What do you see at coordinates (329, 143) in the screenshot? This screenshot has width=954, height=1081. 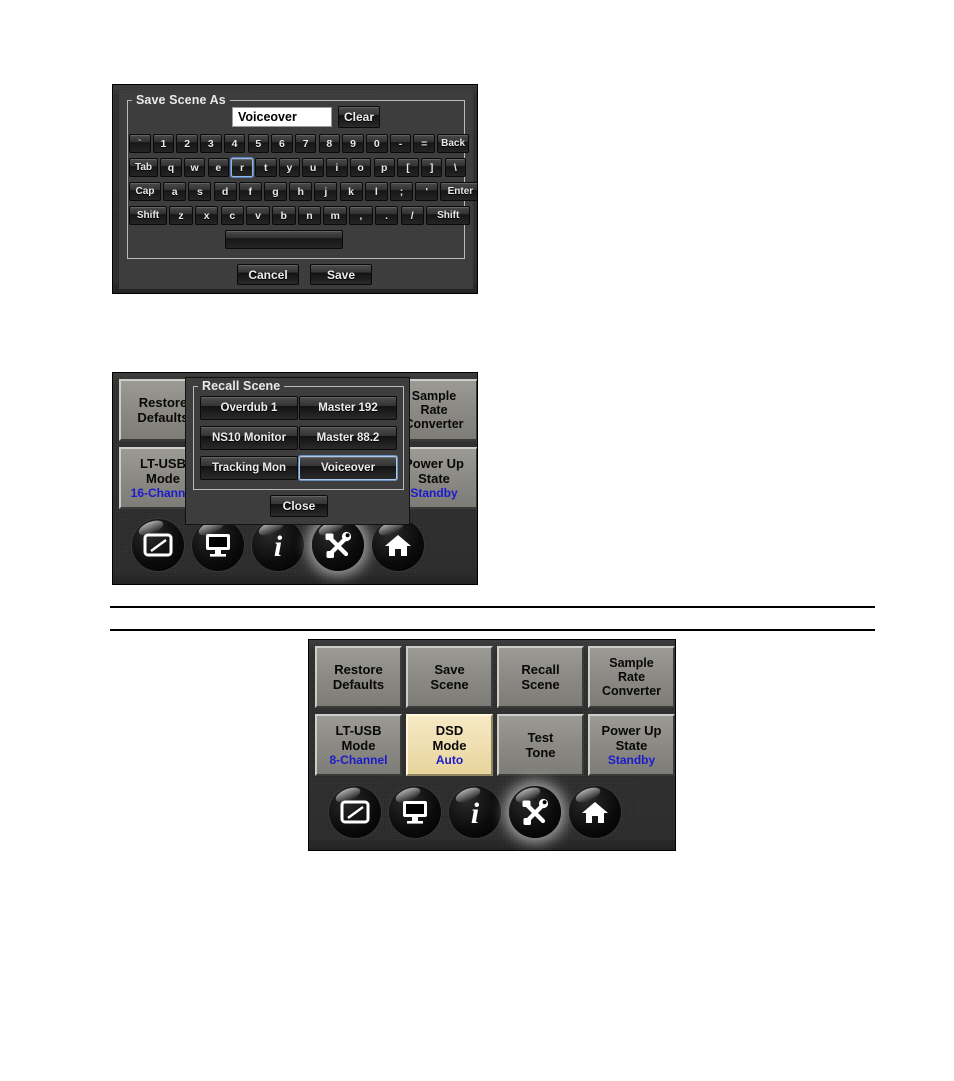 I see `key-8: 8` at bounding box center [329, 143].